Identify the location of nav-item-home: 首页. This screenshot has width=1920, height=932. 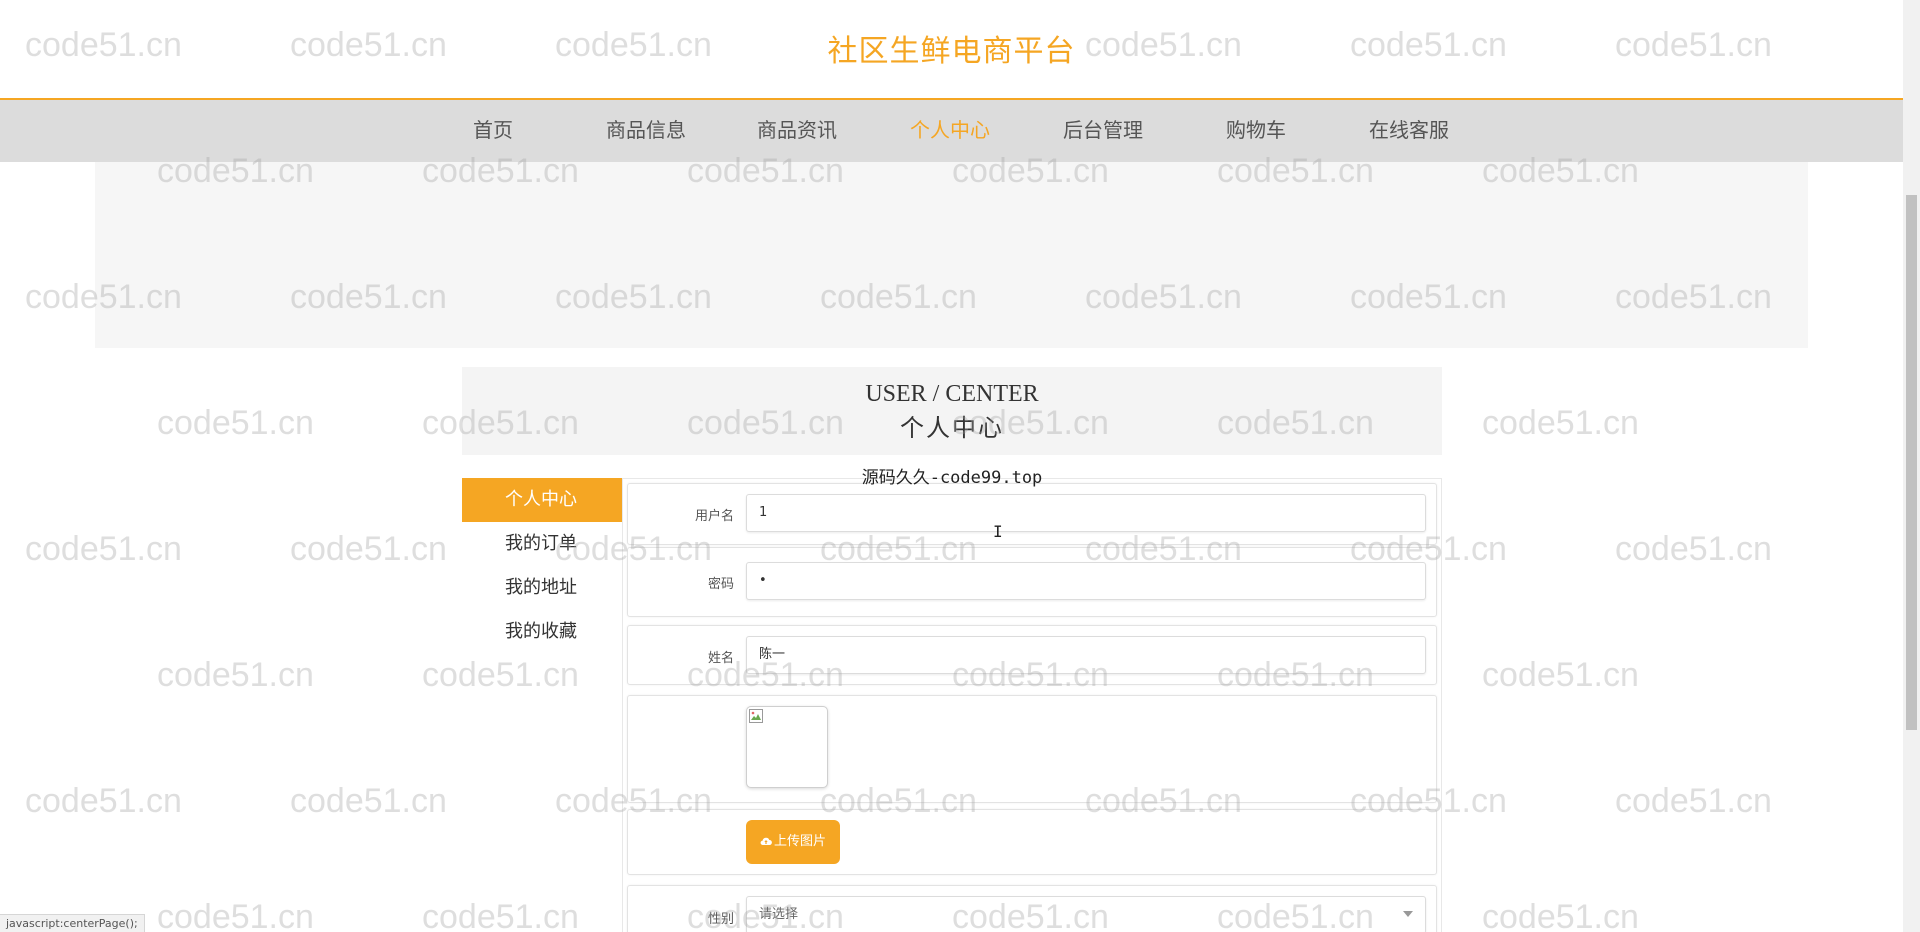
(493, 131).